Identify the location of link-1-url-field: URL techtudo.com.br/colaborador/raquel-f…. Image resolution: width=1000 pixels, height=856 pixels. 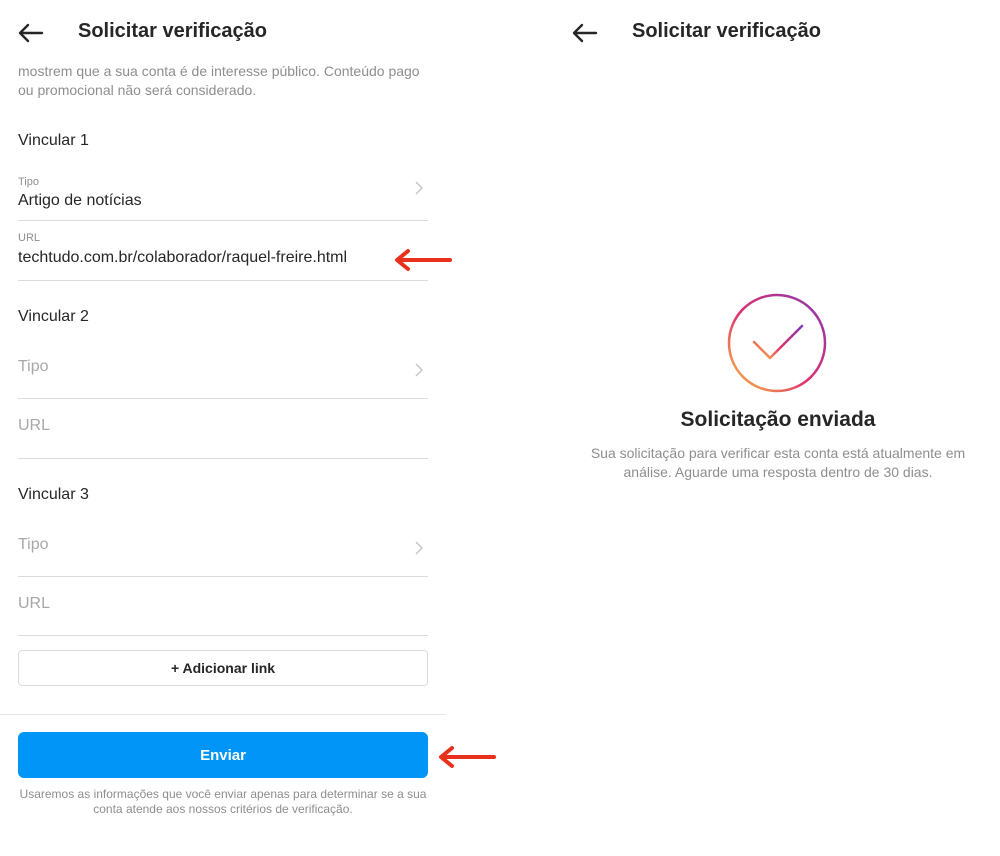
(223, 252).